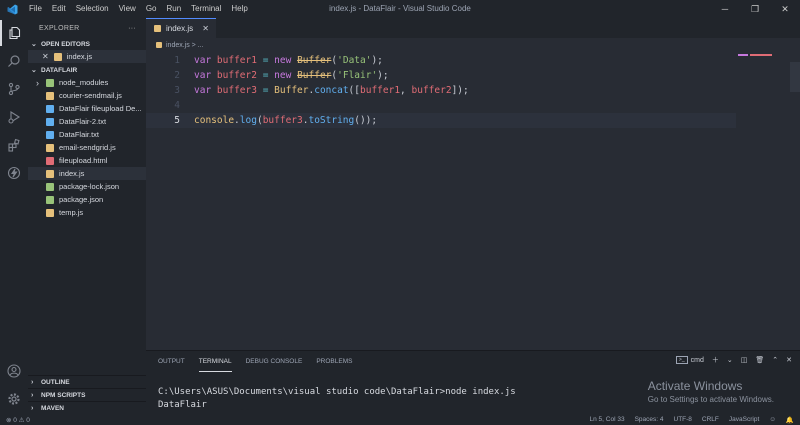 This screenshot has height=425, width=800. What do you see at coordinates (725, 9) in the screenshot?
I see `minimize-icon: ─` at bounding box center [725, 9].